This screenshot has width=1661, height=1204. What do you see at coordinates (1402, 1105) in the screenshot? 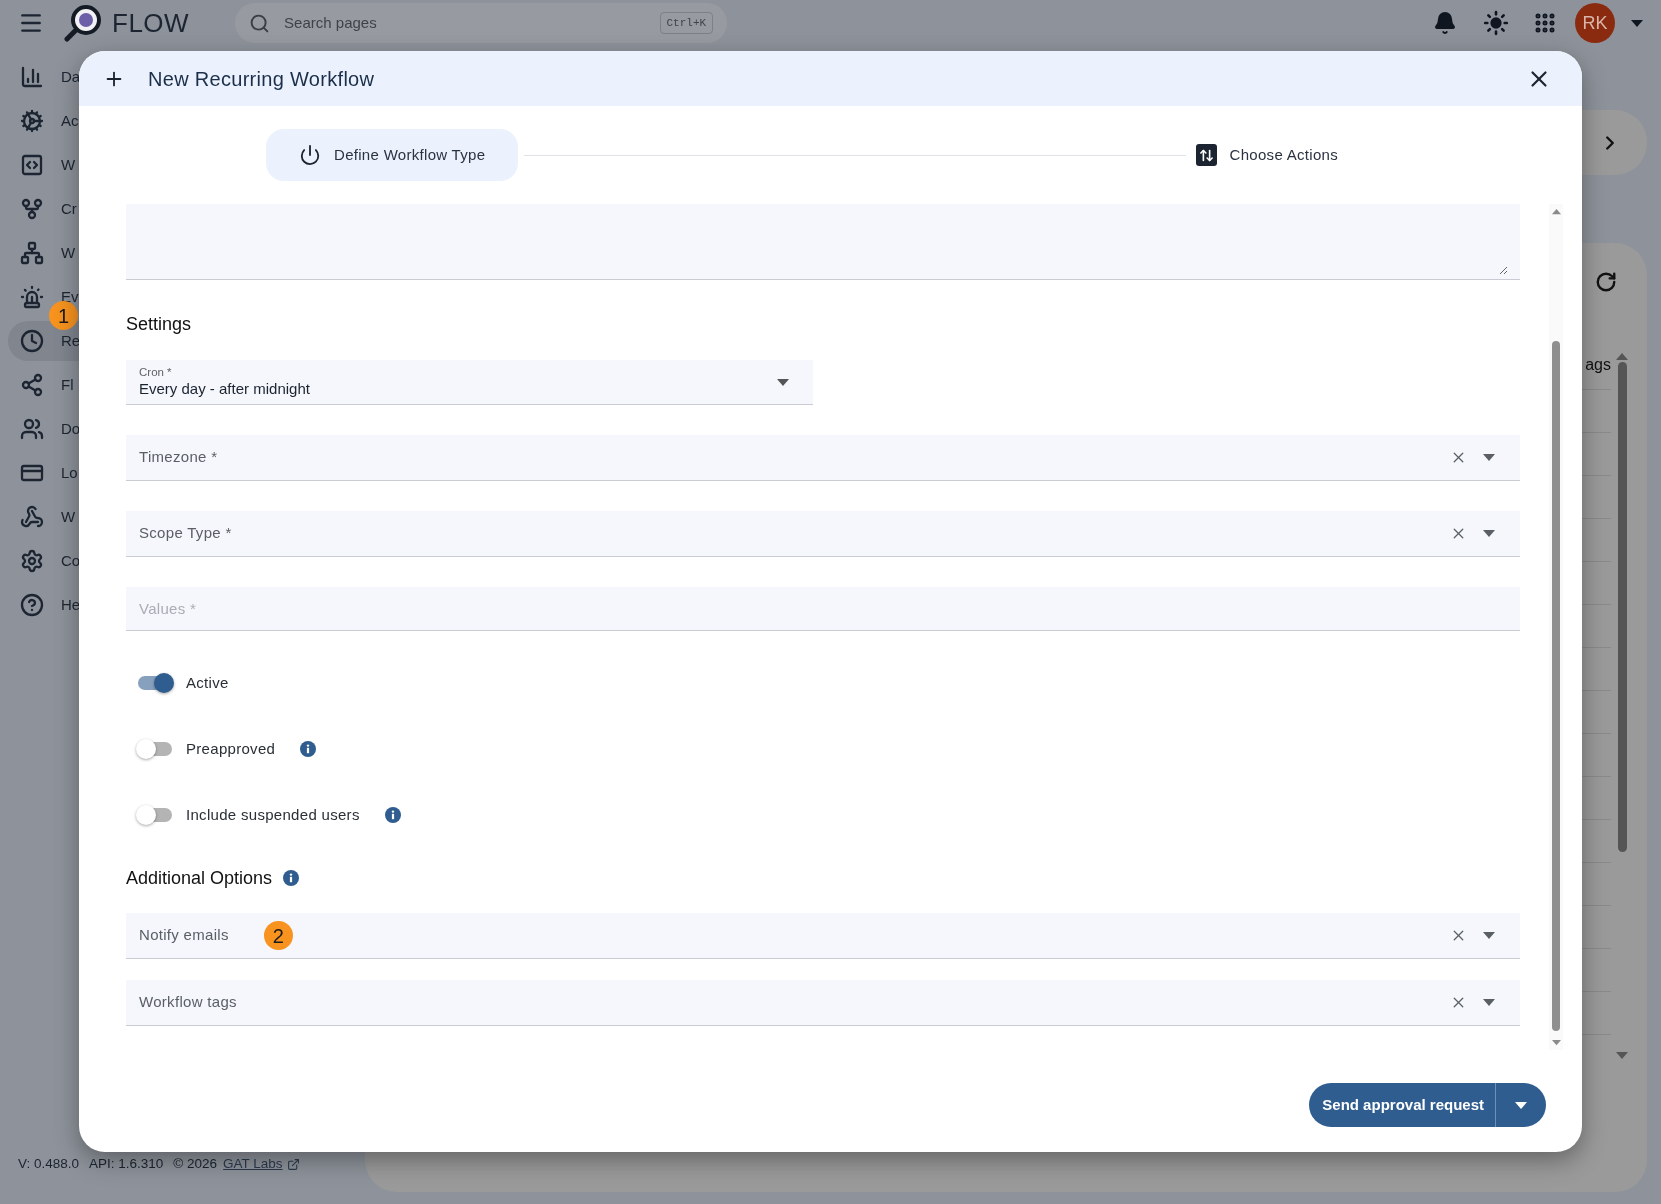
I see `send-approval-button: Send approval request` at bounding box center [1402, 1105].